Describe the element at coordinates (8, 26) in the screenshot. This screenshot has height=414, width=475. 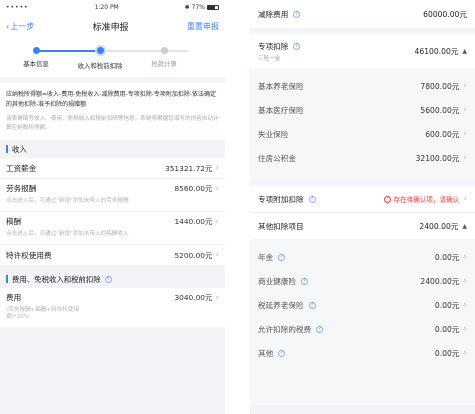
I see `chevron-left-icon: ‹` at that location.